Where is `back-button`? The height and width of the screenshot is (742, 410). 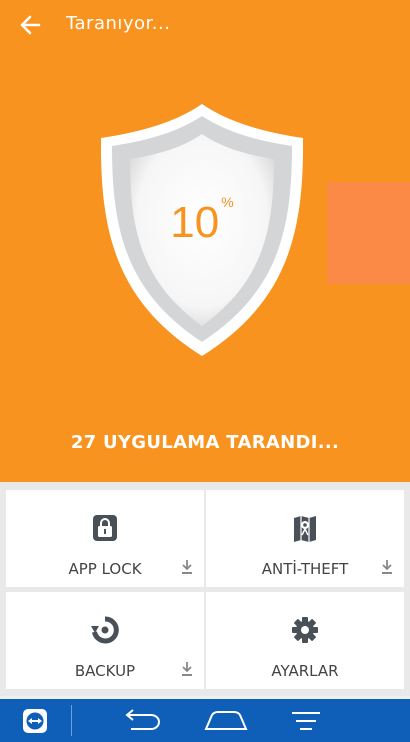
back-button is located at coordinates (30, 25).